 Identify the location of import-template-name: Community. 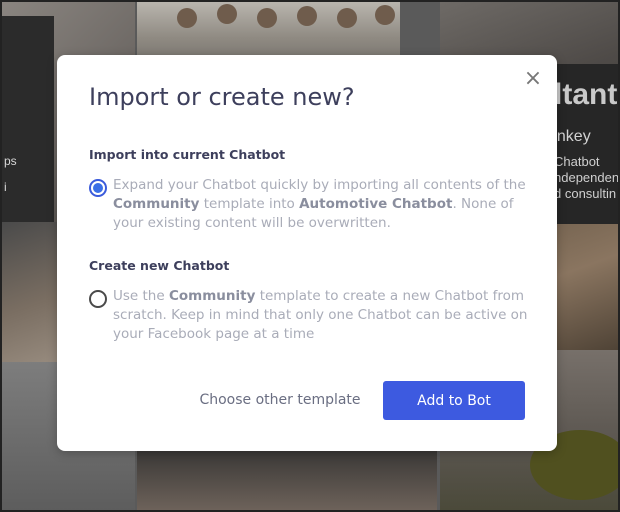
(156, 204).